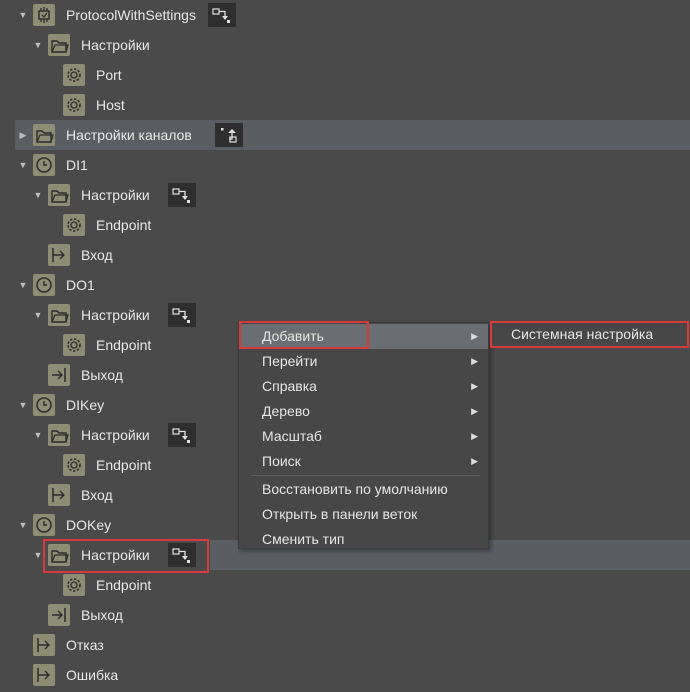 The height and width of the screenshot is (692, 690). What do you see at coordinates (363, 411) in the screenshot?
I see `menu-item: Дерево ▶` at bounding box center [363, 411].